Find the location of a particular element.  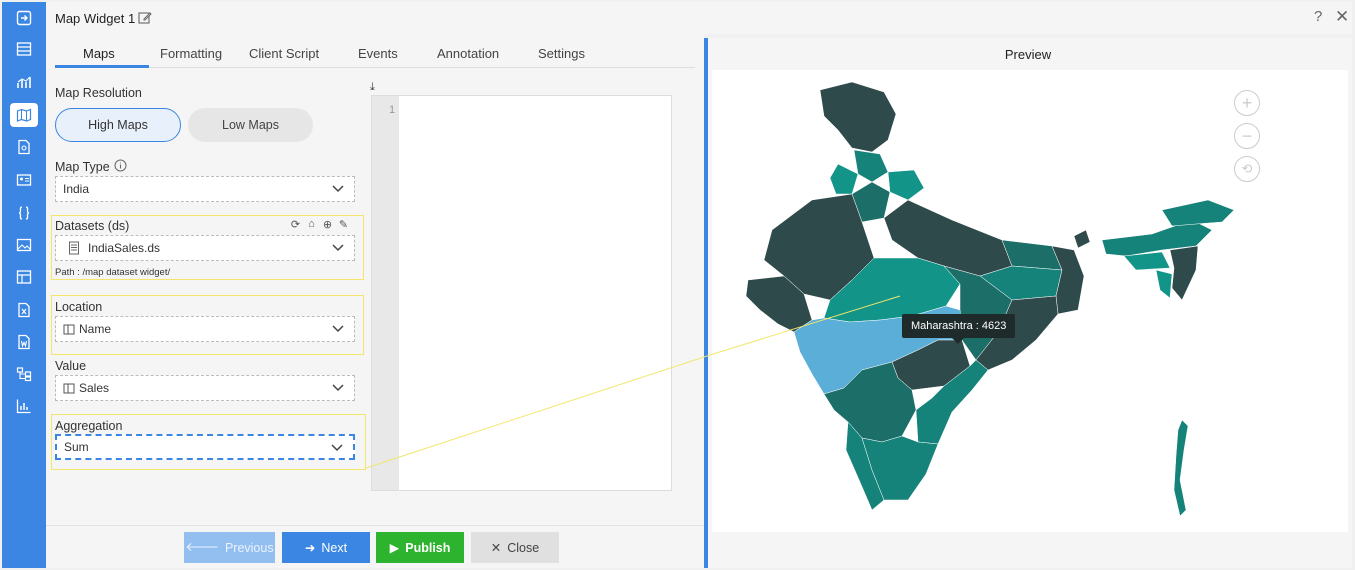

layout-icon is located at coordinates (24, 277).